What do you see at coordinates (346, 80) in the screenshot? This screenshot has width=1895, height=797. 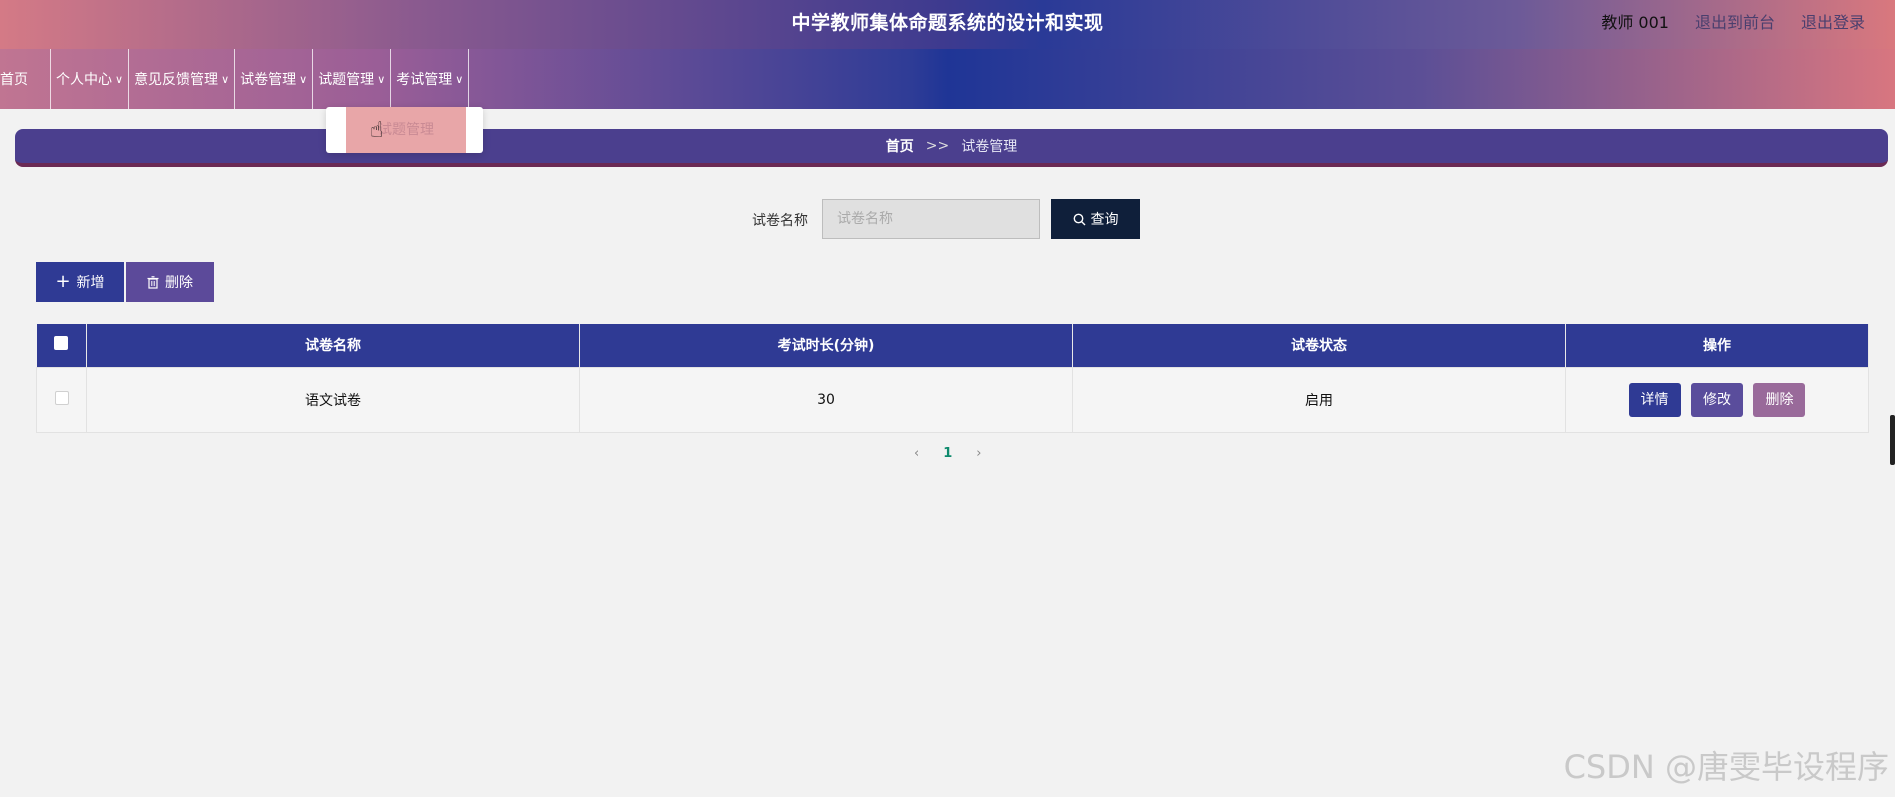 I see `nav-item-label: 试题管理` at bounding box center [346, 80].